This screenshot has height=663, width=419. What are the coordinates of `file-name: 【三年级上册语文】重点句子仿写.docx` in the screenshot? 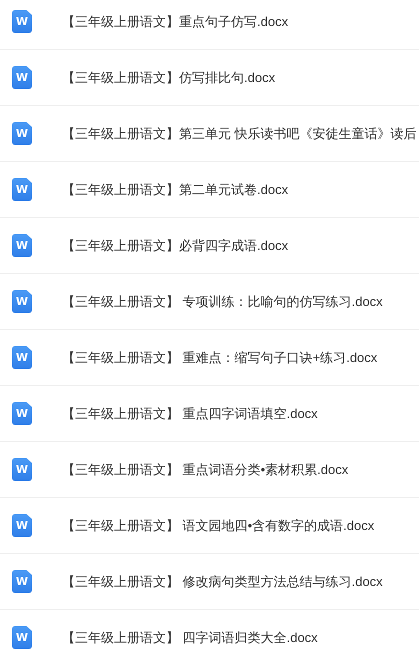 It's located at (175, 21).